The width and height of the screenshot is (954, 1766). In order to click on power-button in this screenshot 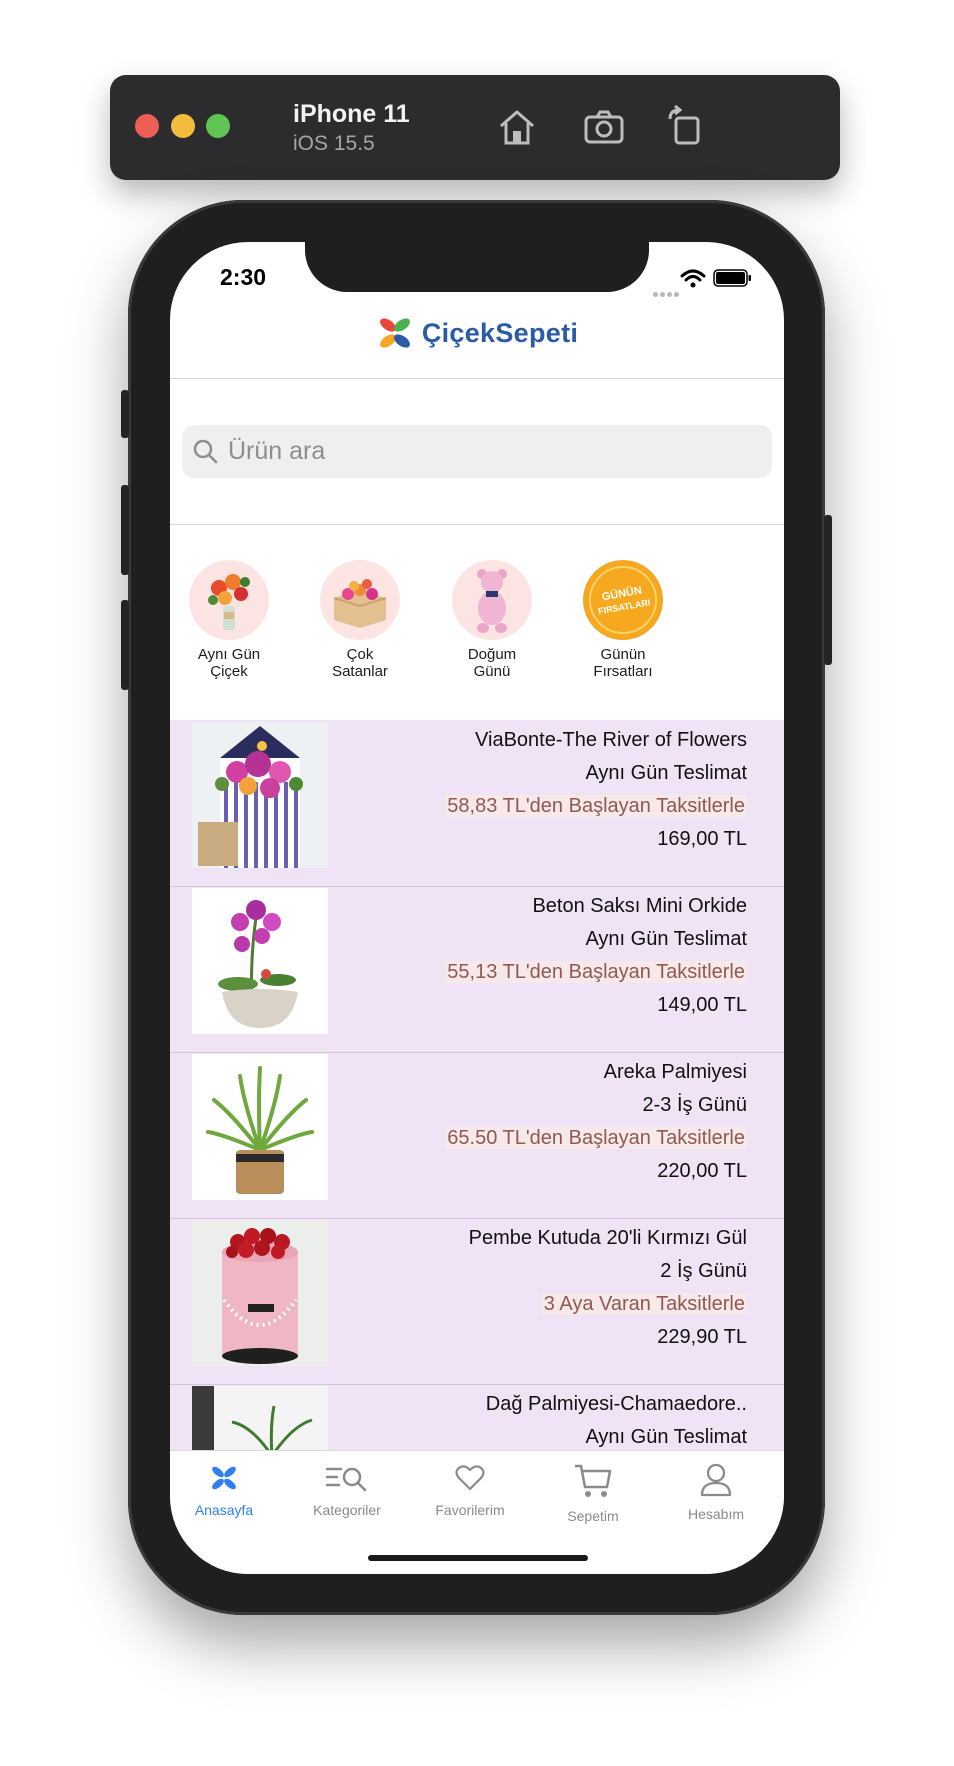, I will do `click(828, 590)`.